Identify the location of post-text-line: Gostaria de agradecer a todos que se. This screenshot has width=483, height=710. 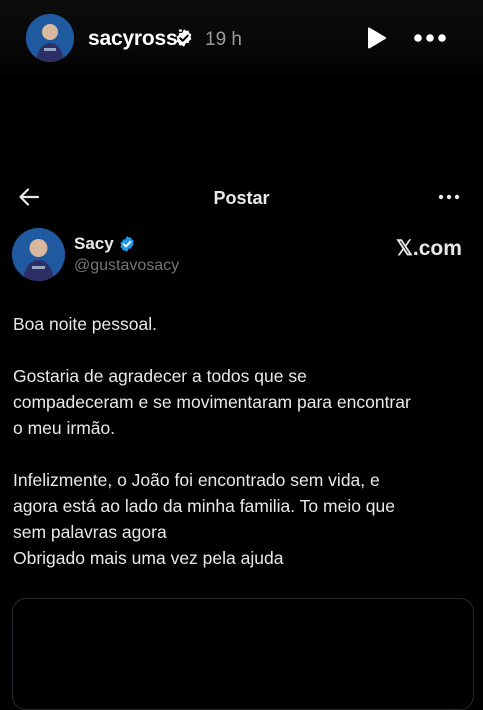
(160, 376).